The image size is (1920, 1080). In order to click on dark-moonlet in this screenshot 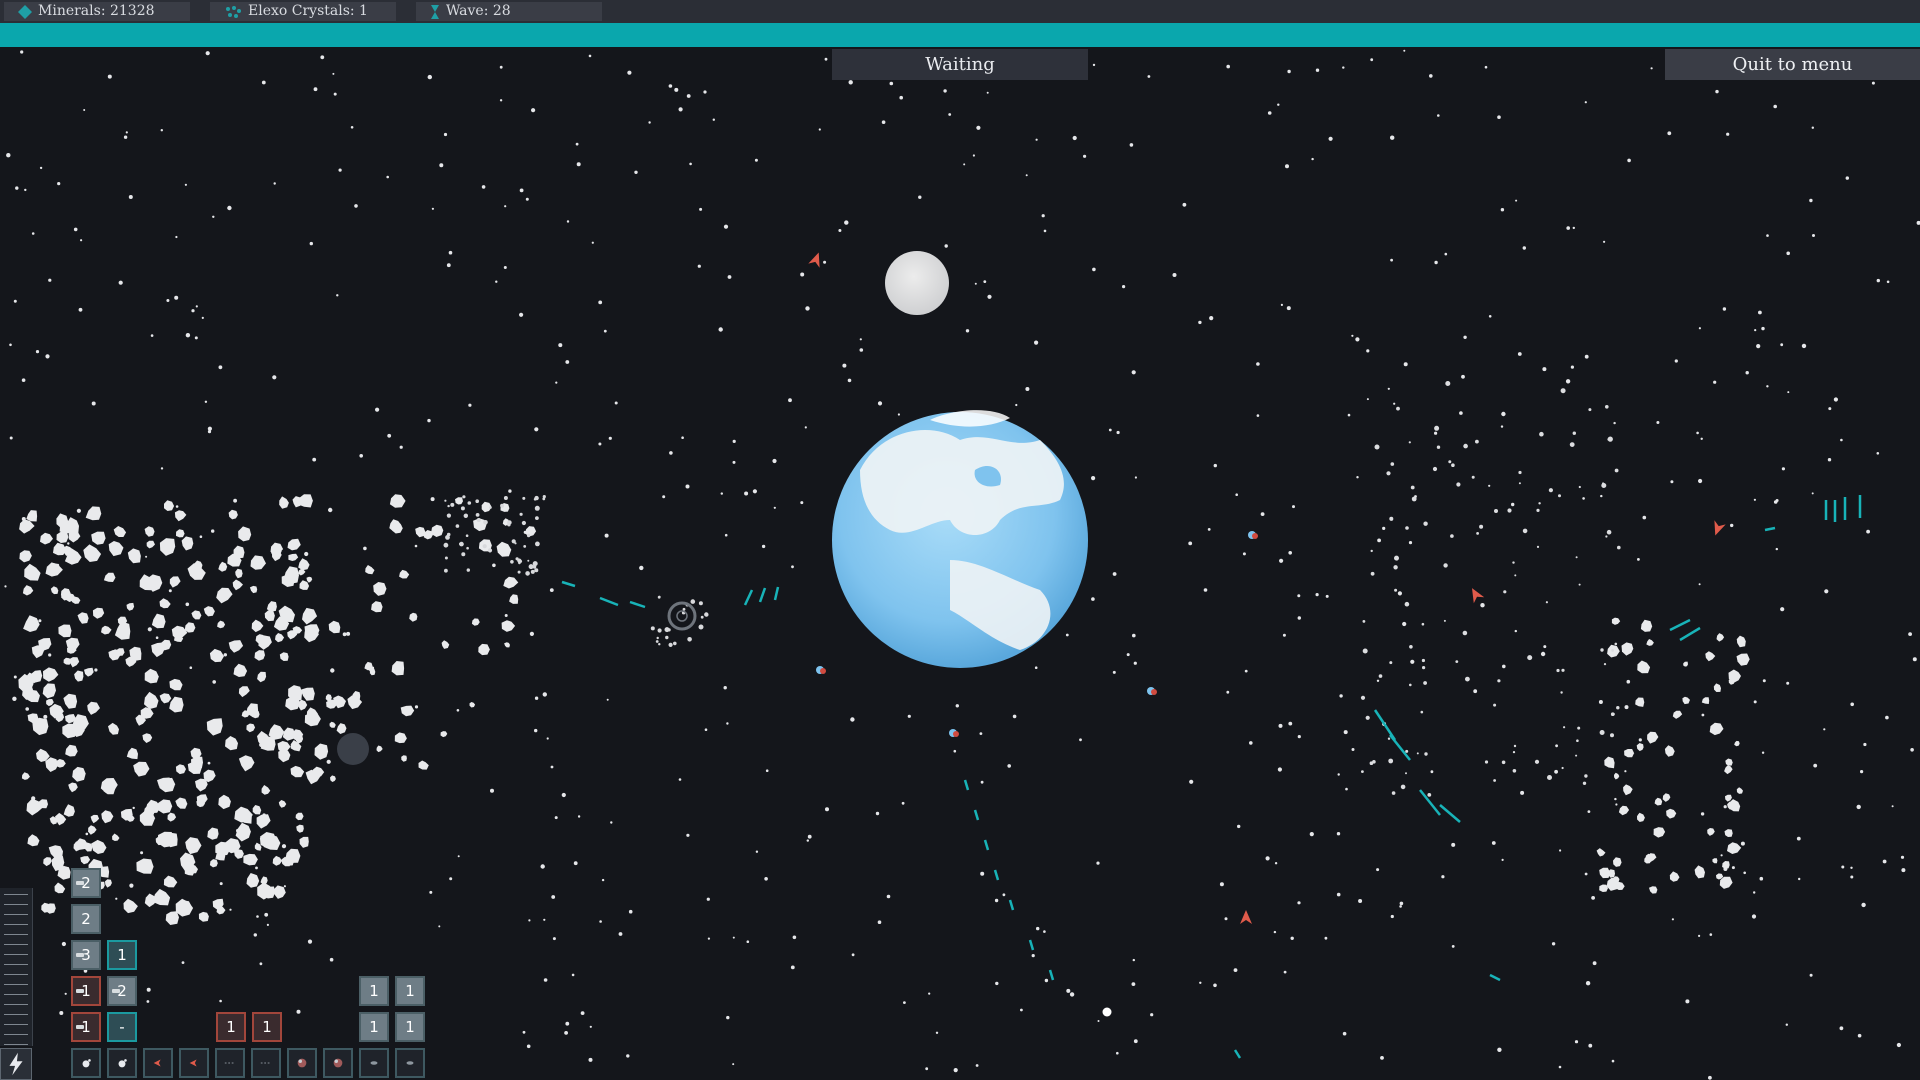, I will do `click(353, 749)`.